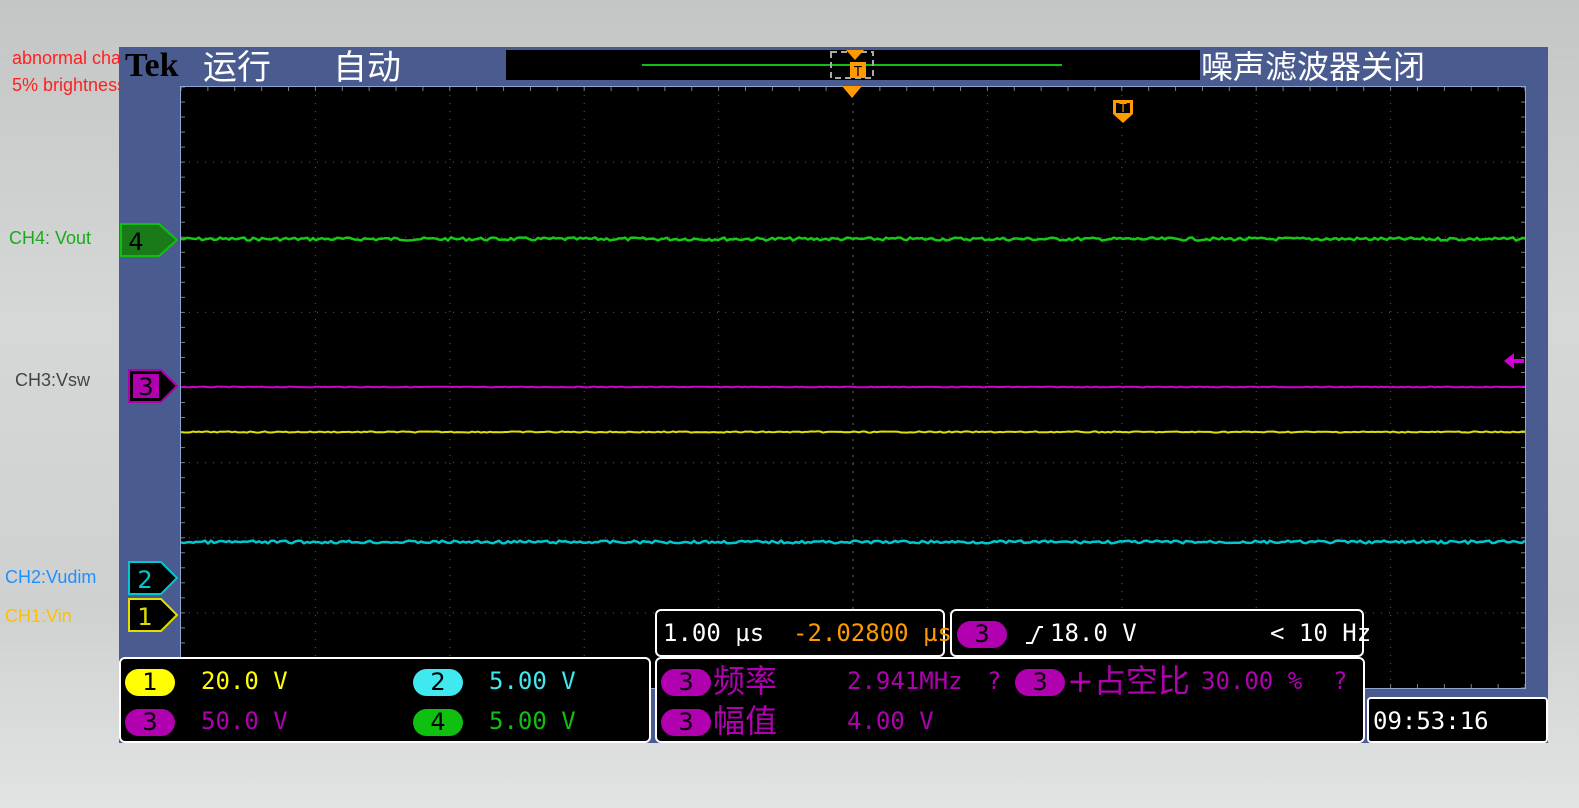 The height and width of the screenshot is (808, 1579). Describe the element at coordinates (244, 681) in the screenshot. I see `ch1-scale: 20.0 V` at that location.